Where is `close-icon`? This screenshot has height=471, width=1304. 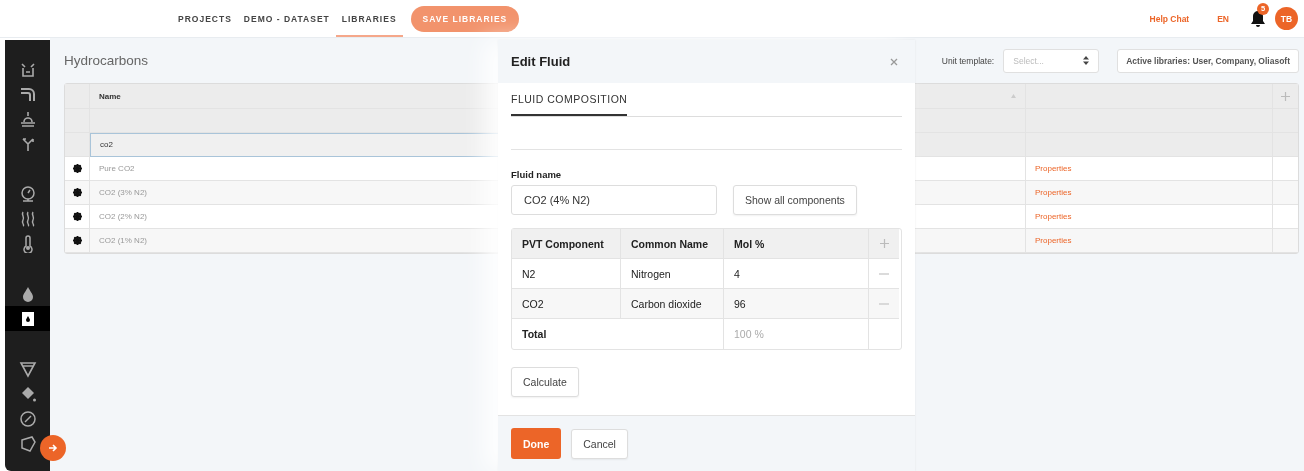
close-icon is located at coordinates (894, 61).